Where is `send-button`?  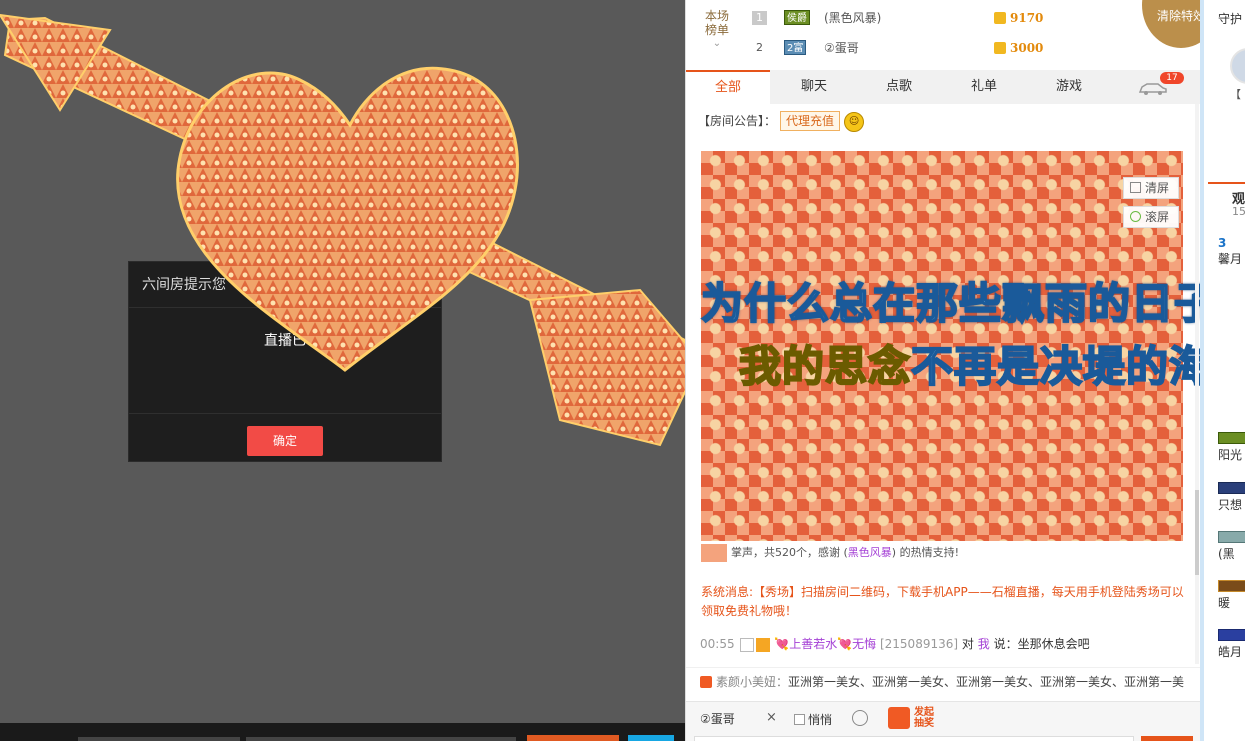 send-button is located at coordinates (1167, 738).